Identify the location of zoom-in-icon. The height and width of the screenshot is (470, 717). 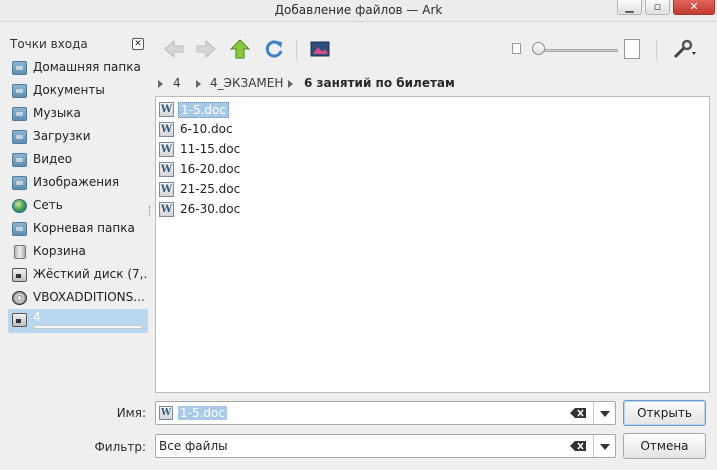
(632, 49).